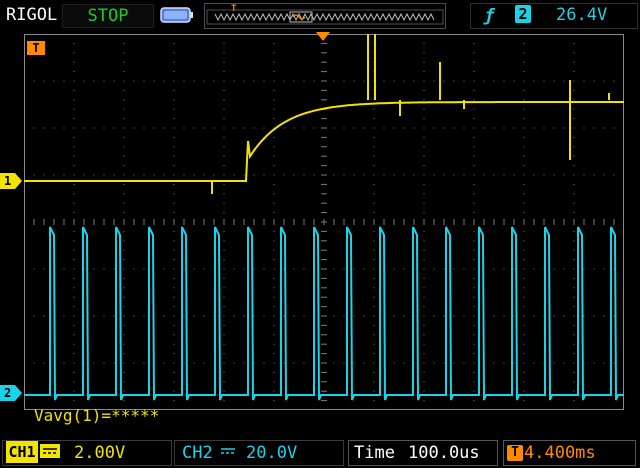  I want to click on measurement-readout: Vavg(1)=*****, so click(97, 415).